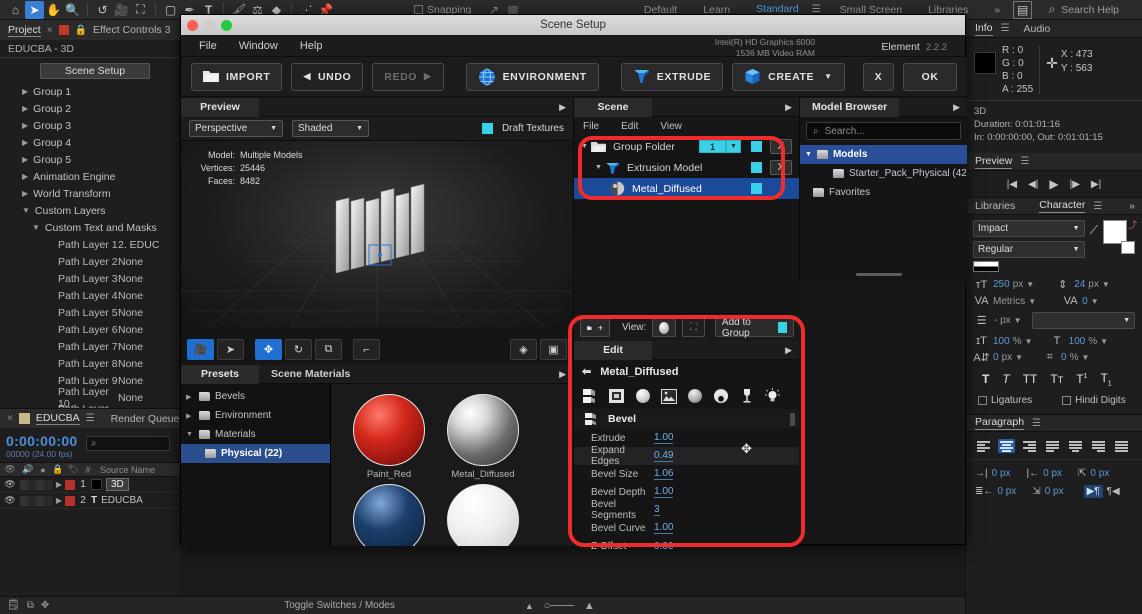 The image size is (1142, 614). Describe the element at coordinates (145, 419) in the screenshot. I see `tab-render-queue: Render Queue` at that location.